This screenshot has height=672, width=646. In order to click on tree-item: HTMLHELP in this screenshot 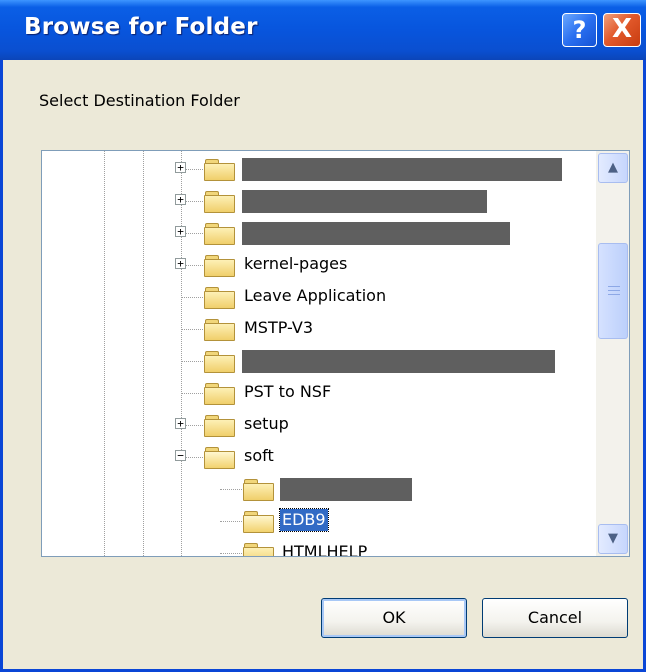, I will do `click(318, 547)`.